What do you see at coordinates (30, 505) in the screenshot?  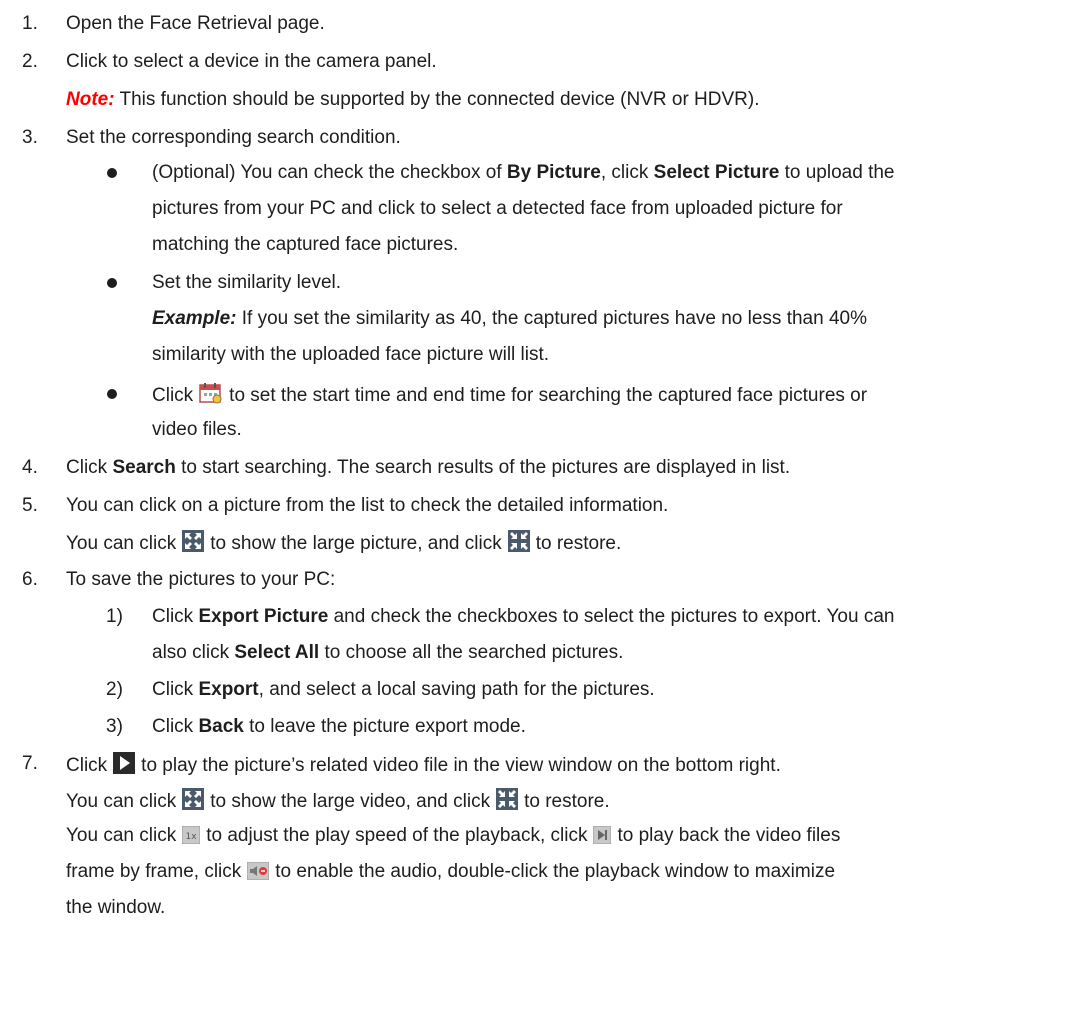 I see `step-number: 5.` at bounding box center [30, 505].